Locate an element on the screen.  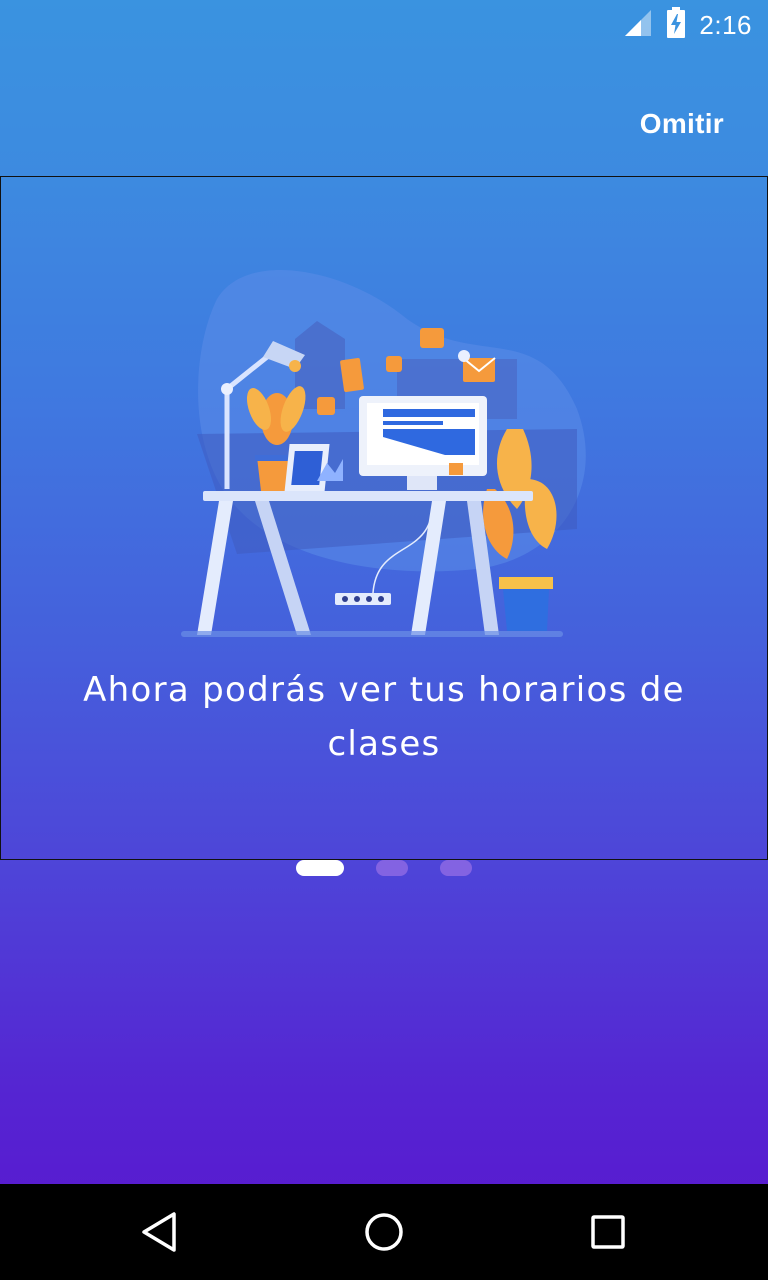
navigation-bar is located at coordinates (384, 1232).